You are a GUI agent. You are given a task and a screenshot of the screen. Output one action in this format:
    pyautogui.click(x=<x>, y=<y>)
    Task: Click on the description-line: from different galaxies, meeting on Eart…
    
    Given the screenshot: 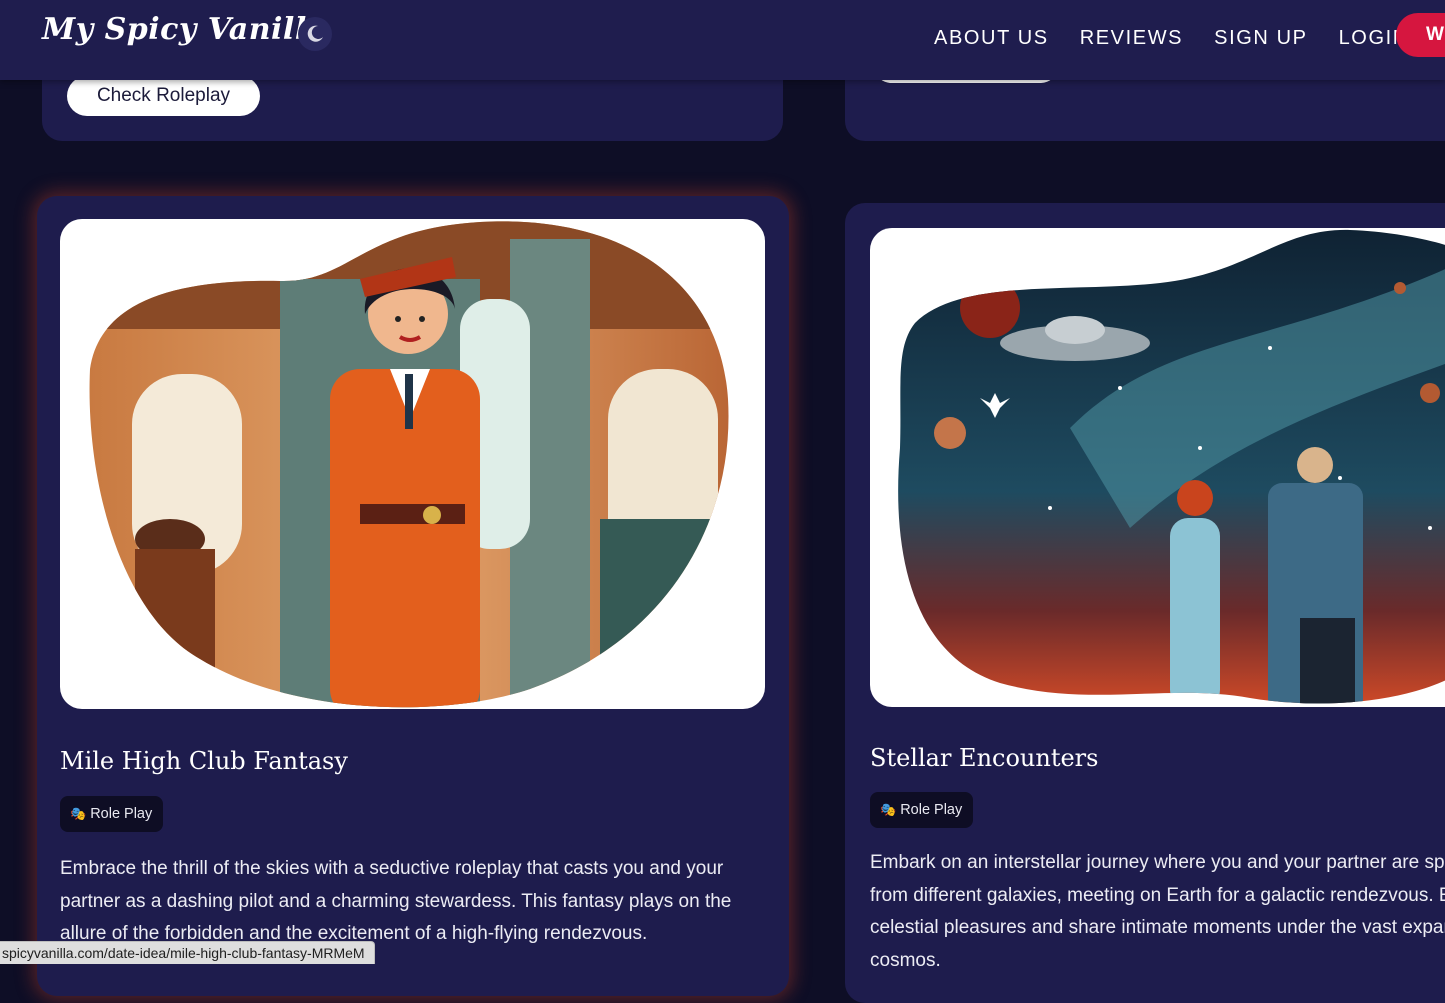 What is the action you would take?
    pyautogui.click(x=1157, y=895)
    